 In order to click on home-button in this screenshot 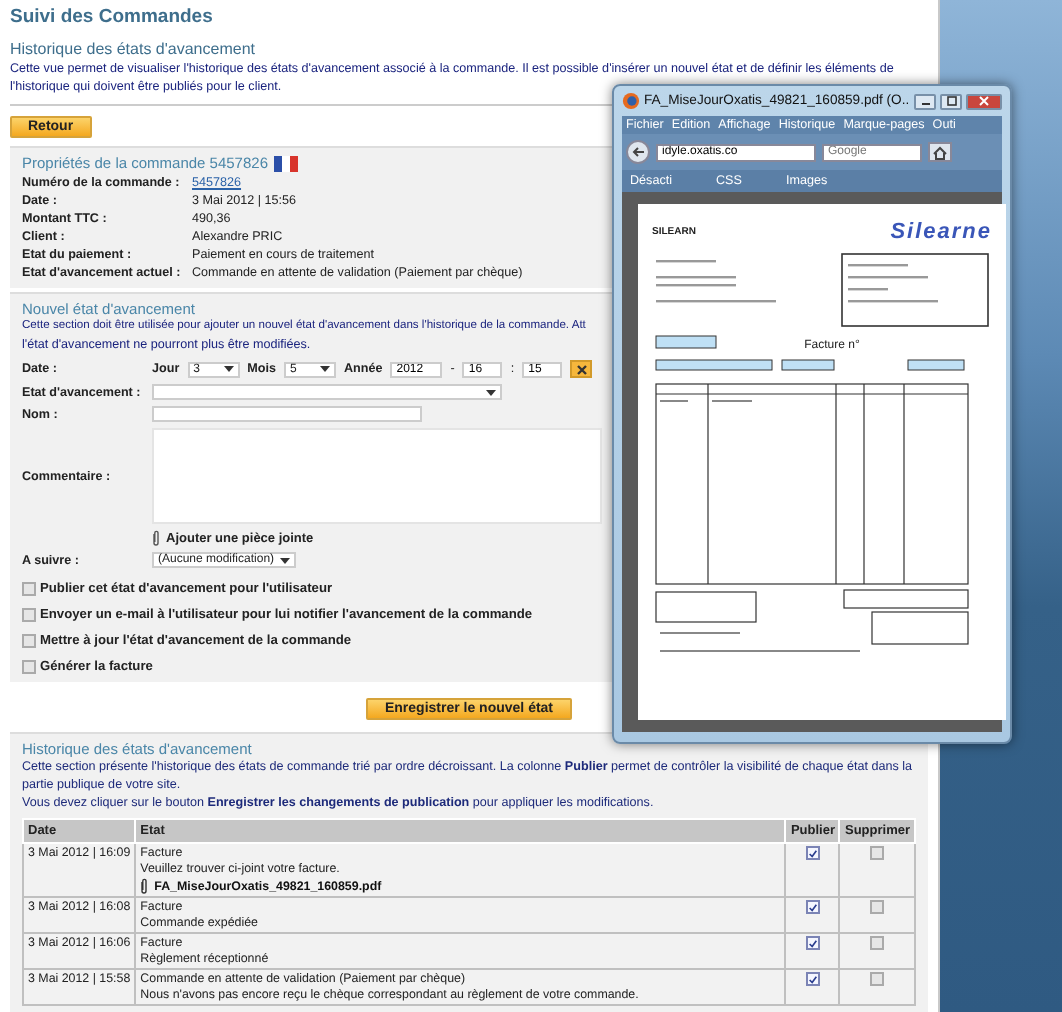, I will do `click(940, 152)`.